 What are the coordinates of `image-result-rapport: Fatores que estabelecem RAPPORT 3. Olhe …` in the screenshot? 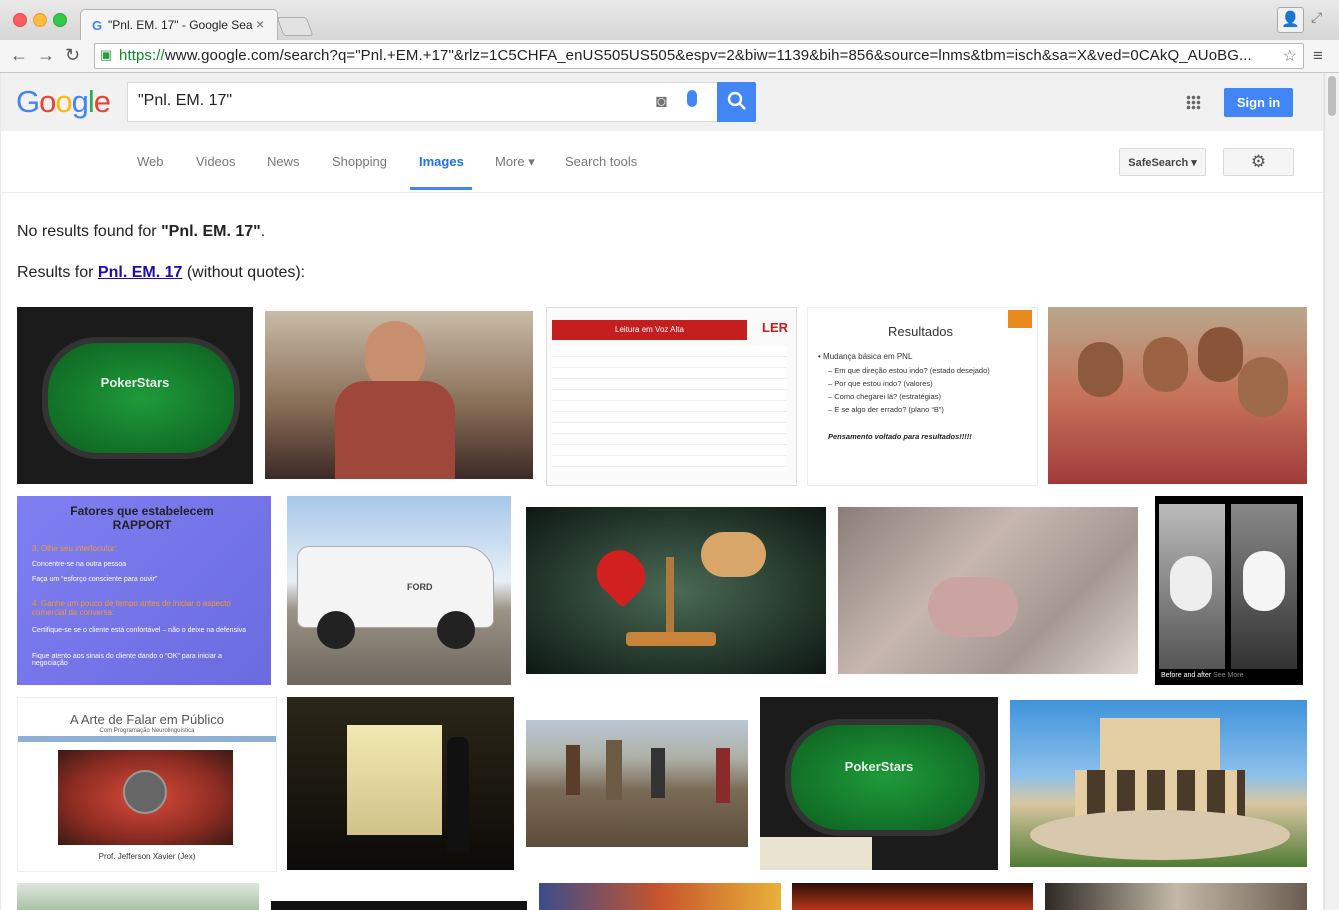 It's located at (144, 590).